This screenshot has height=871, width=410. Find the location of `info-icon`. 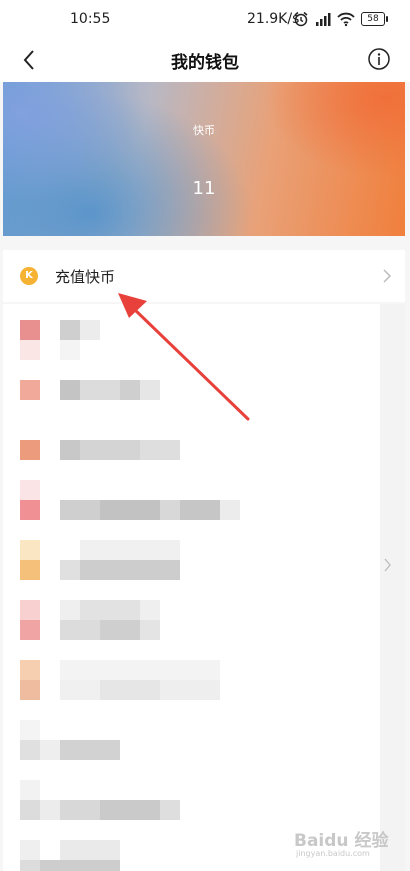

info-icon is located at coordinates (379, 59).